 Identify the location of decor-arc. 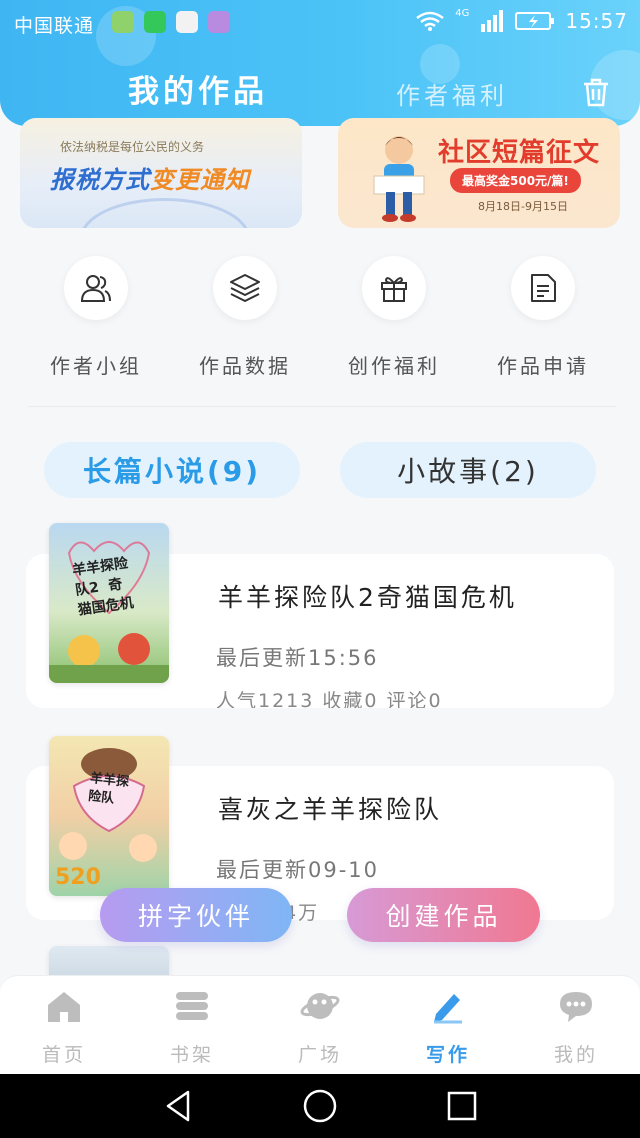
(165, 213).